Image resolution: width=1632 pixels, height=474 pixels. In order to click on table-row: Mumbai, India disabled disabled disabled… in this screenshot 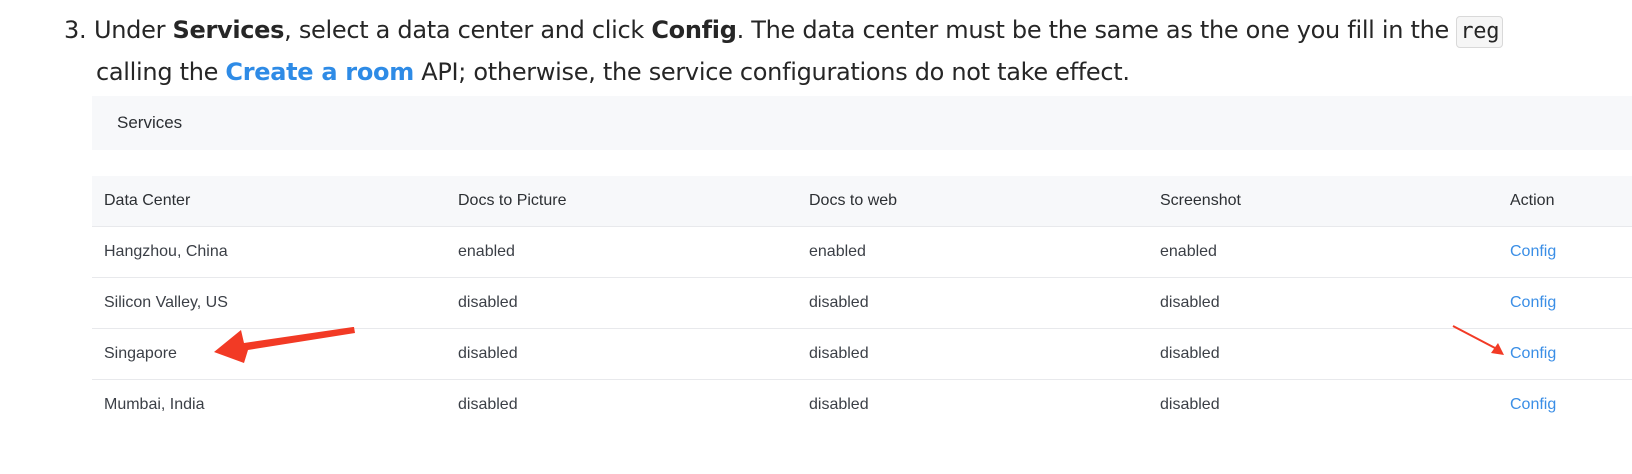, I will do `click(862, 405)`.